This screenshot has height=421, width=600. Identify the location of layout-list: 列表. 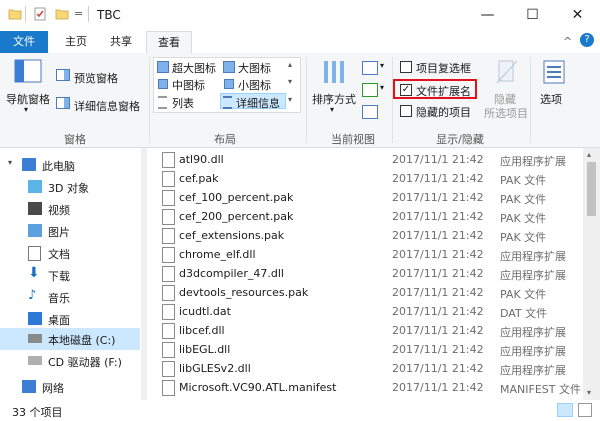
(188, 101).